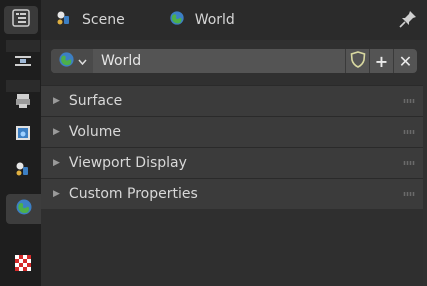  I want to click on section-viewport-display: ▶ Viewport Display, so click(232, 162).